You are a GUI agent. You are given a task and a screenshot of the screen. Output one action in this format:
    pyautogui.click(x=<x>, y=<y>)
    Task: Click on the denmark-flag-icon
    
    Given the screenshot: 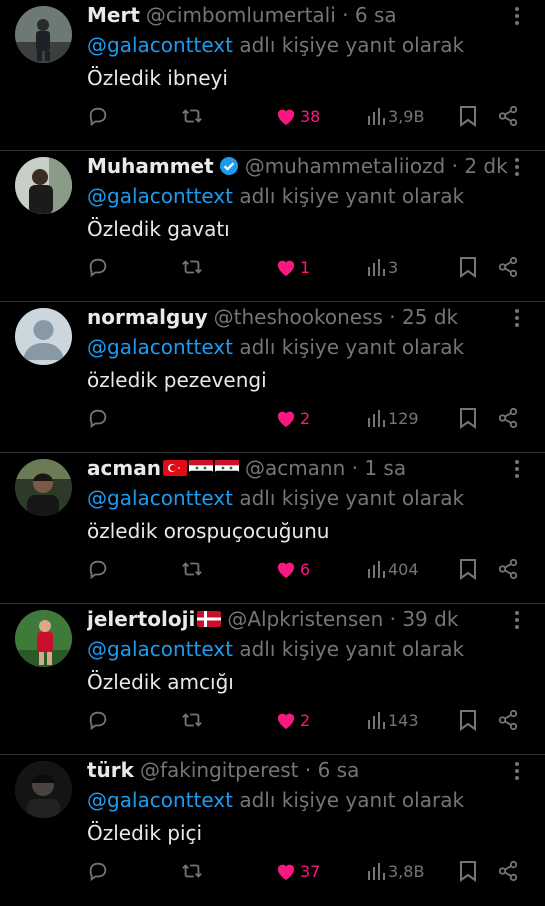 What is the action you would take?
    pyautogui.click(x=209, y=619)
    